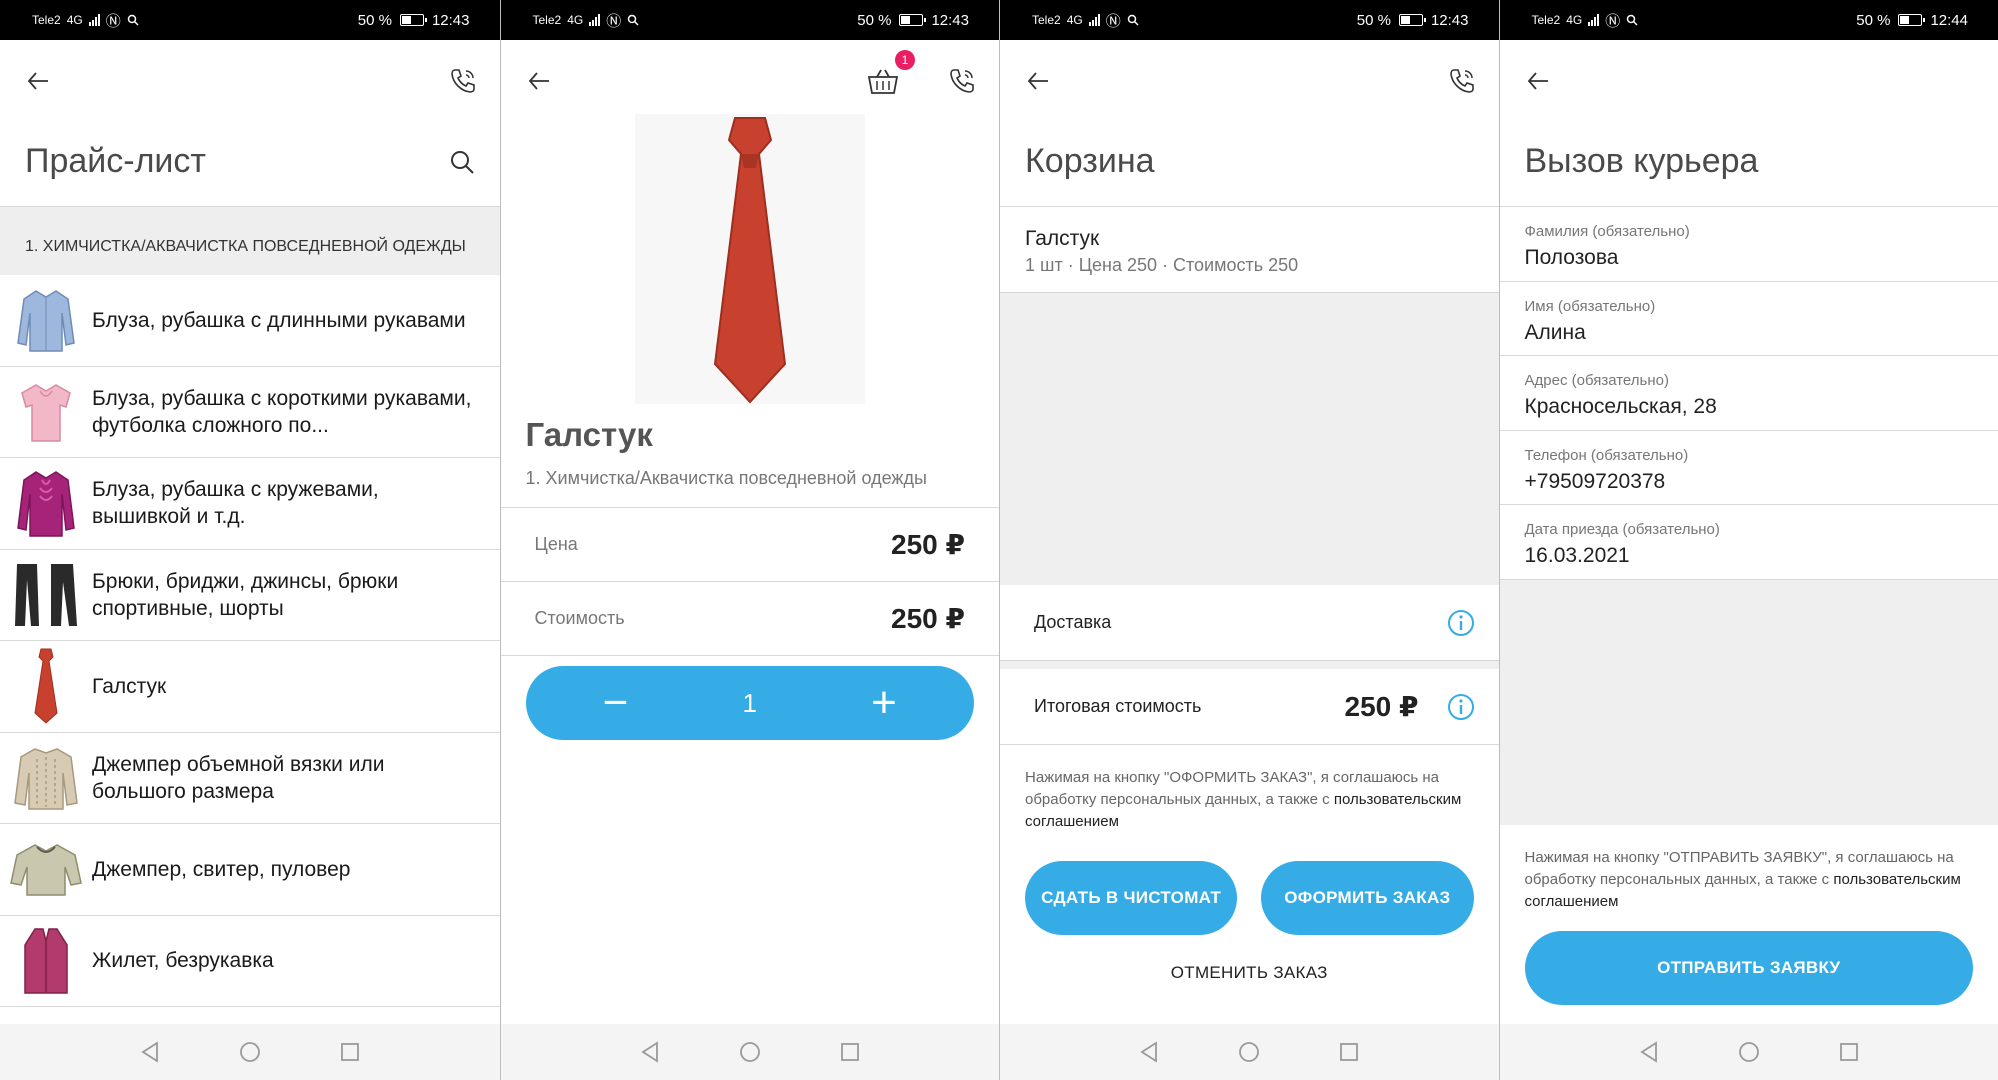  What do you see at coordinates (1748, 967) in the screenshot?
I see `submit-request-button: ОТПРАВИТЬ ЗАЯВКУ` at bounding box center [1748, 967].